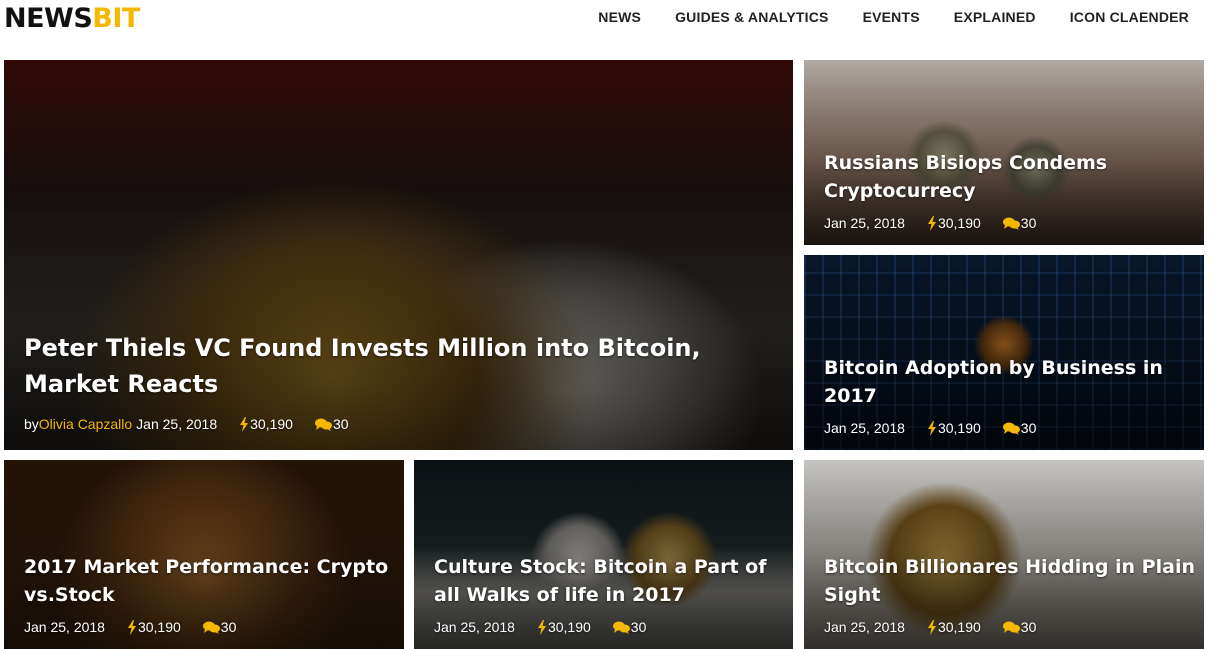 The height and width of the screenshot is (649, 1213). Describe the element at coordinates (405, 424) in the screenshot. I see `article-meta: by Olivia Capzallo Jan 25, 2018 30,190 30` at that location.